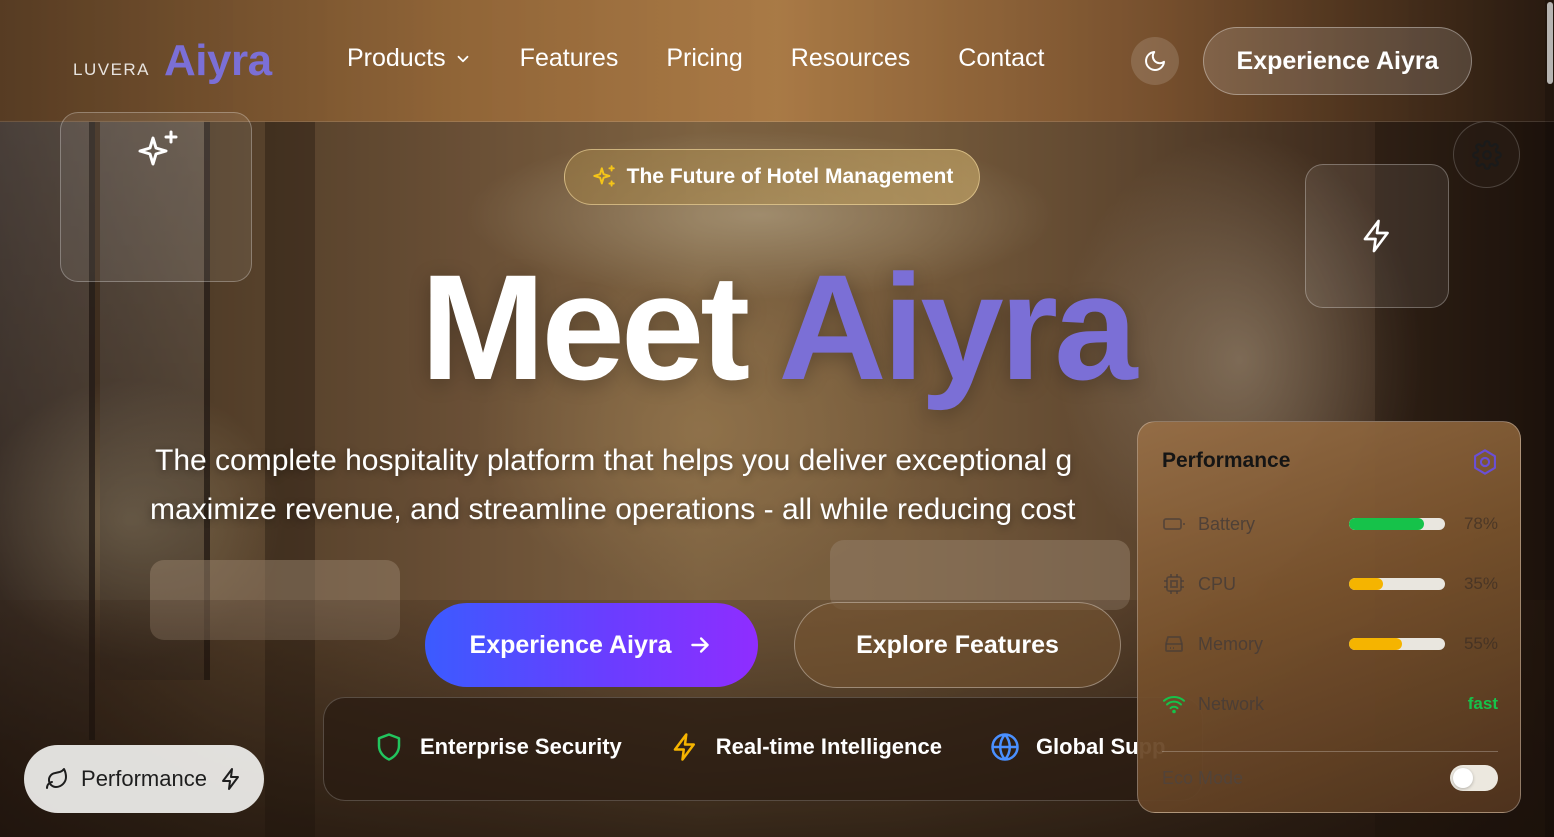 This screenshot has height=837, width=1554. What do you see at coordinates (1330, 778) in the screenshot?
I see `eco-mode-row: Eco Mode` at bounding box center [1330, 778].